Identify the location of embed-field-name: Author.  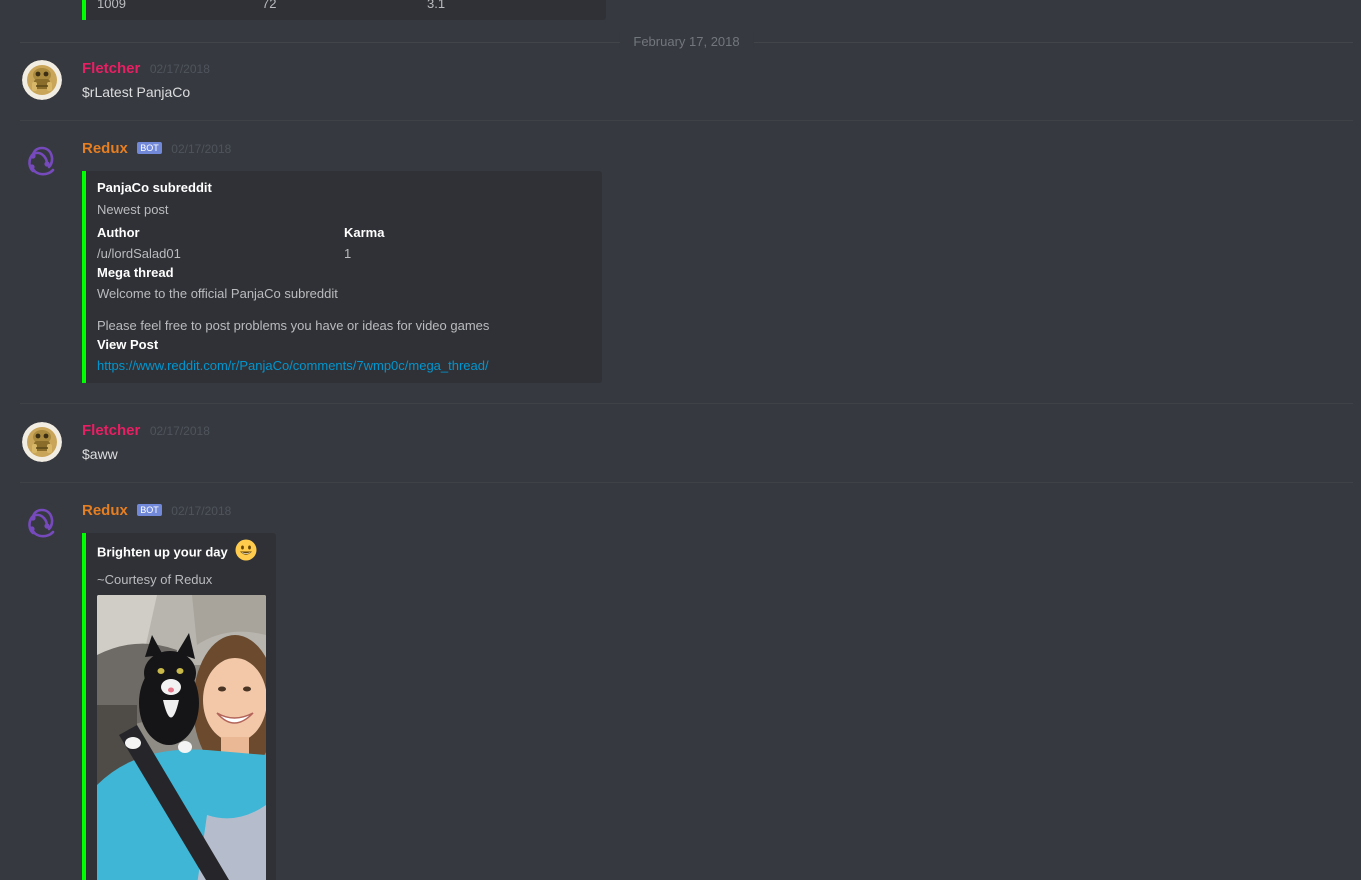
(118, 232).